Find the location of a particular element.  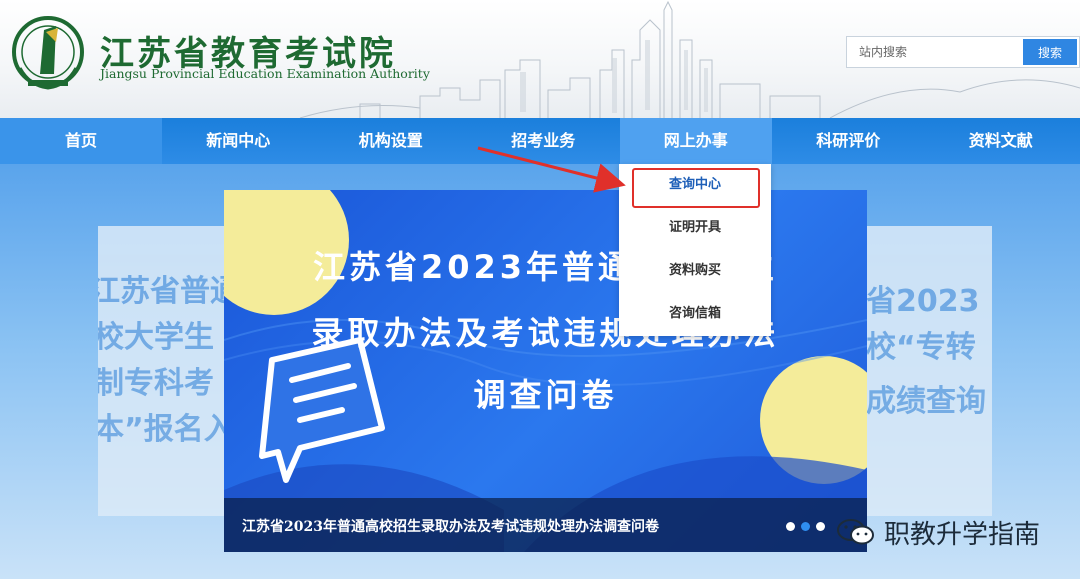

side-left-line: 本”报名入 is located at coordinates (163, 429).